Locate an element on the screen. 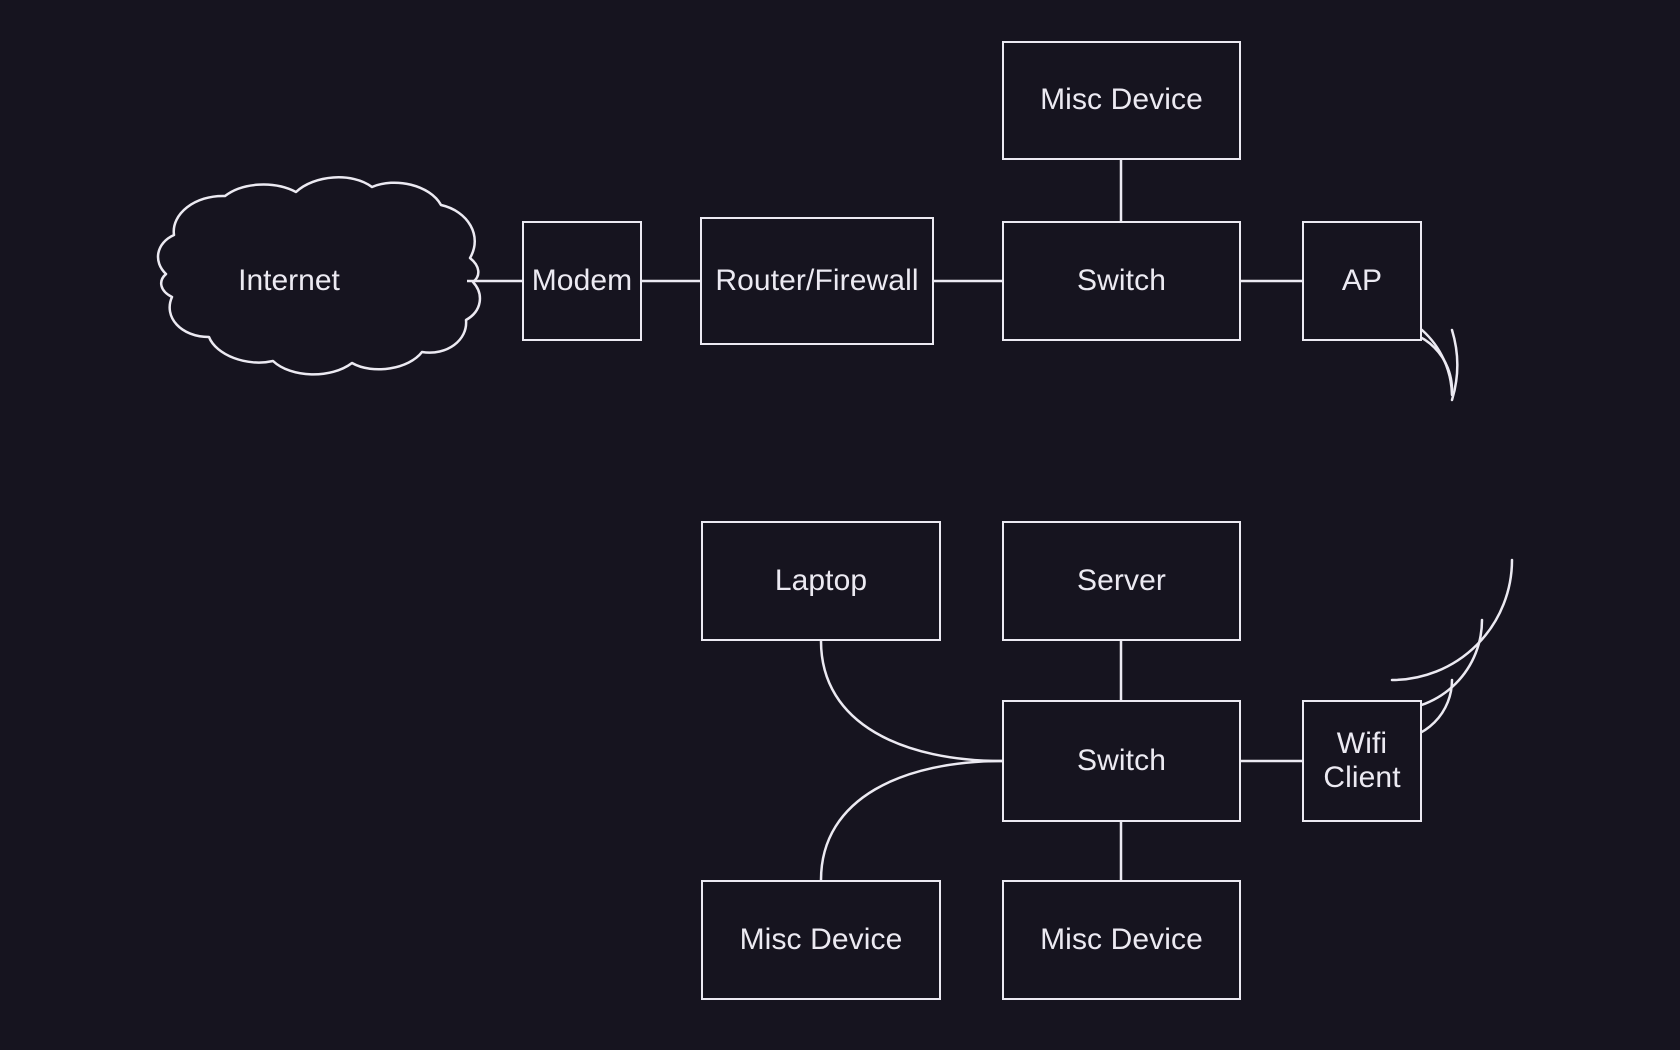  node-wifi-client: Wifi Client is located at coordinates (1362, 761).